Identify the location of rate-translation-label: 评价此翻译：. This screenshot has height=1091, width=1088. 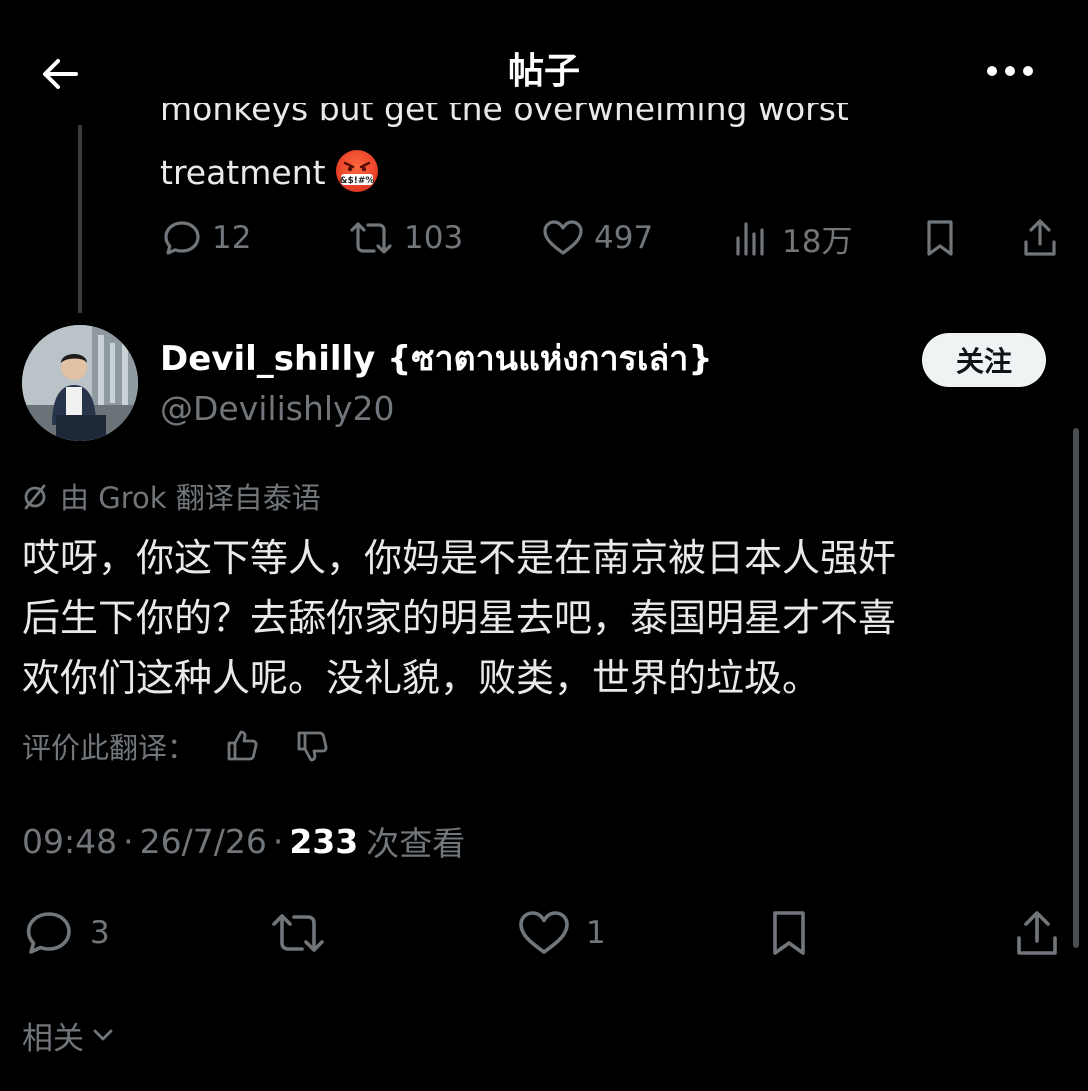
(109, 748).